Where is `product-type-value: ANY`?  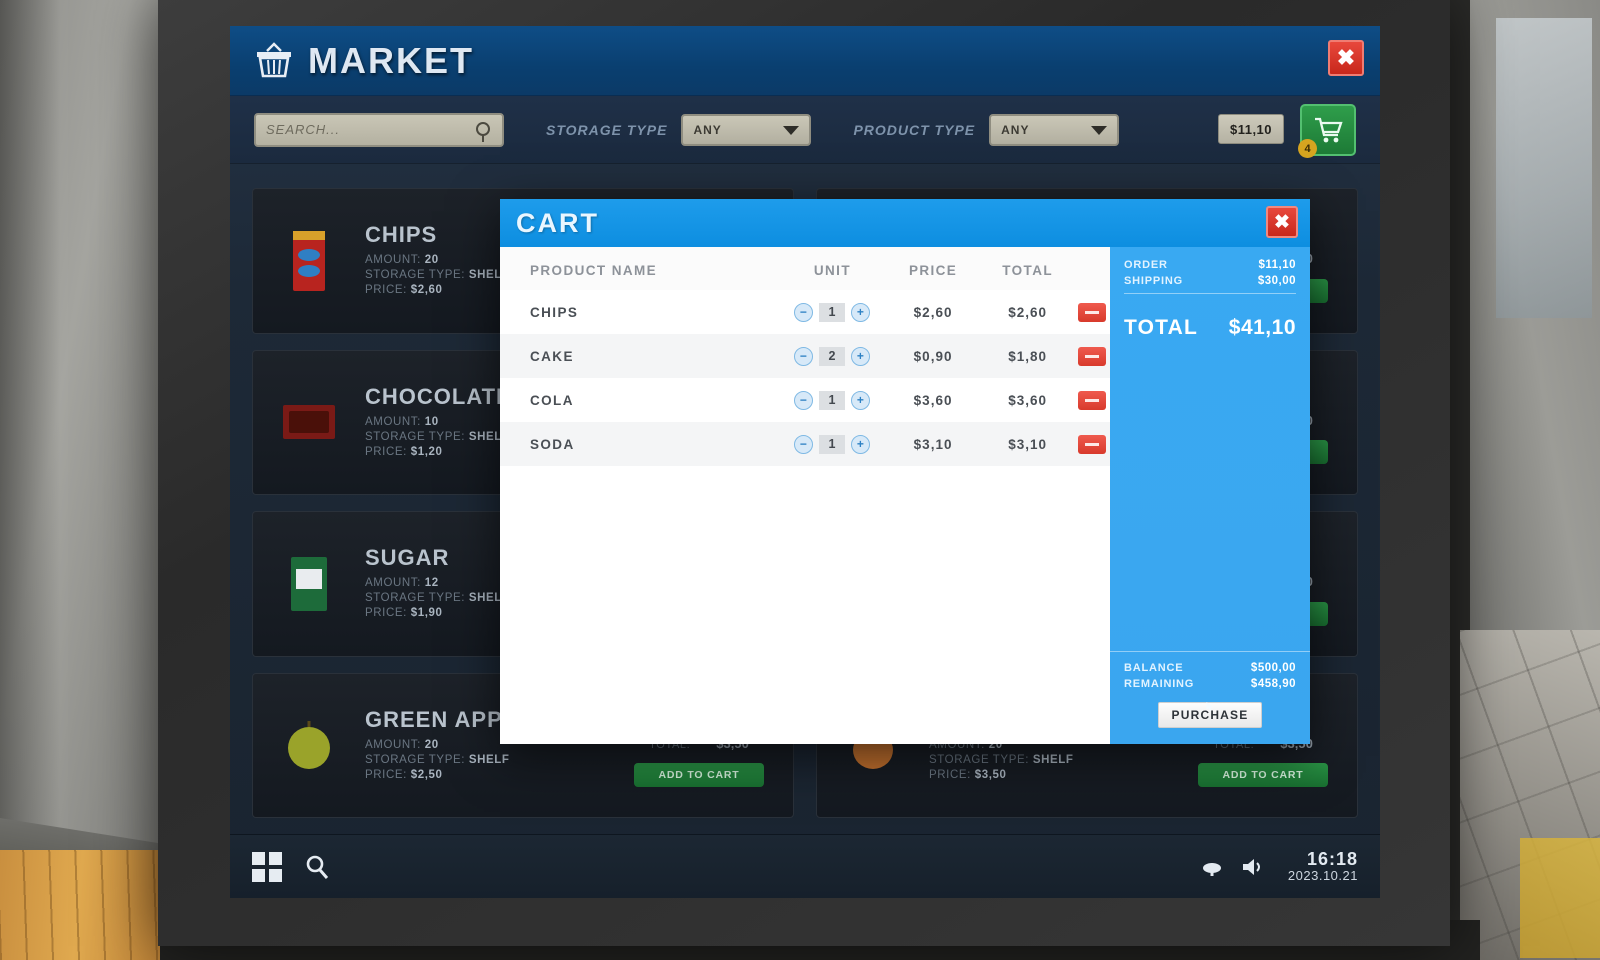
product-type-value: ANY is located at coordinates (1015, 129).